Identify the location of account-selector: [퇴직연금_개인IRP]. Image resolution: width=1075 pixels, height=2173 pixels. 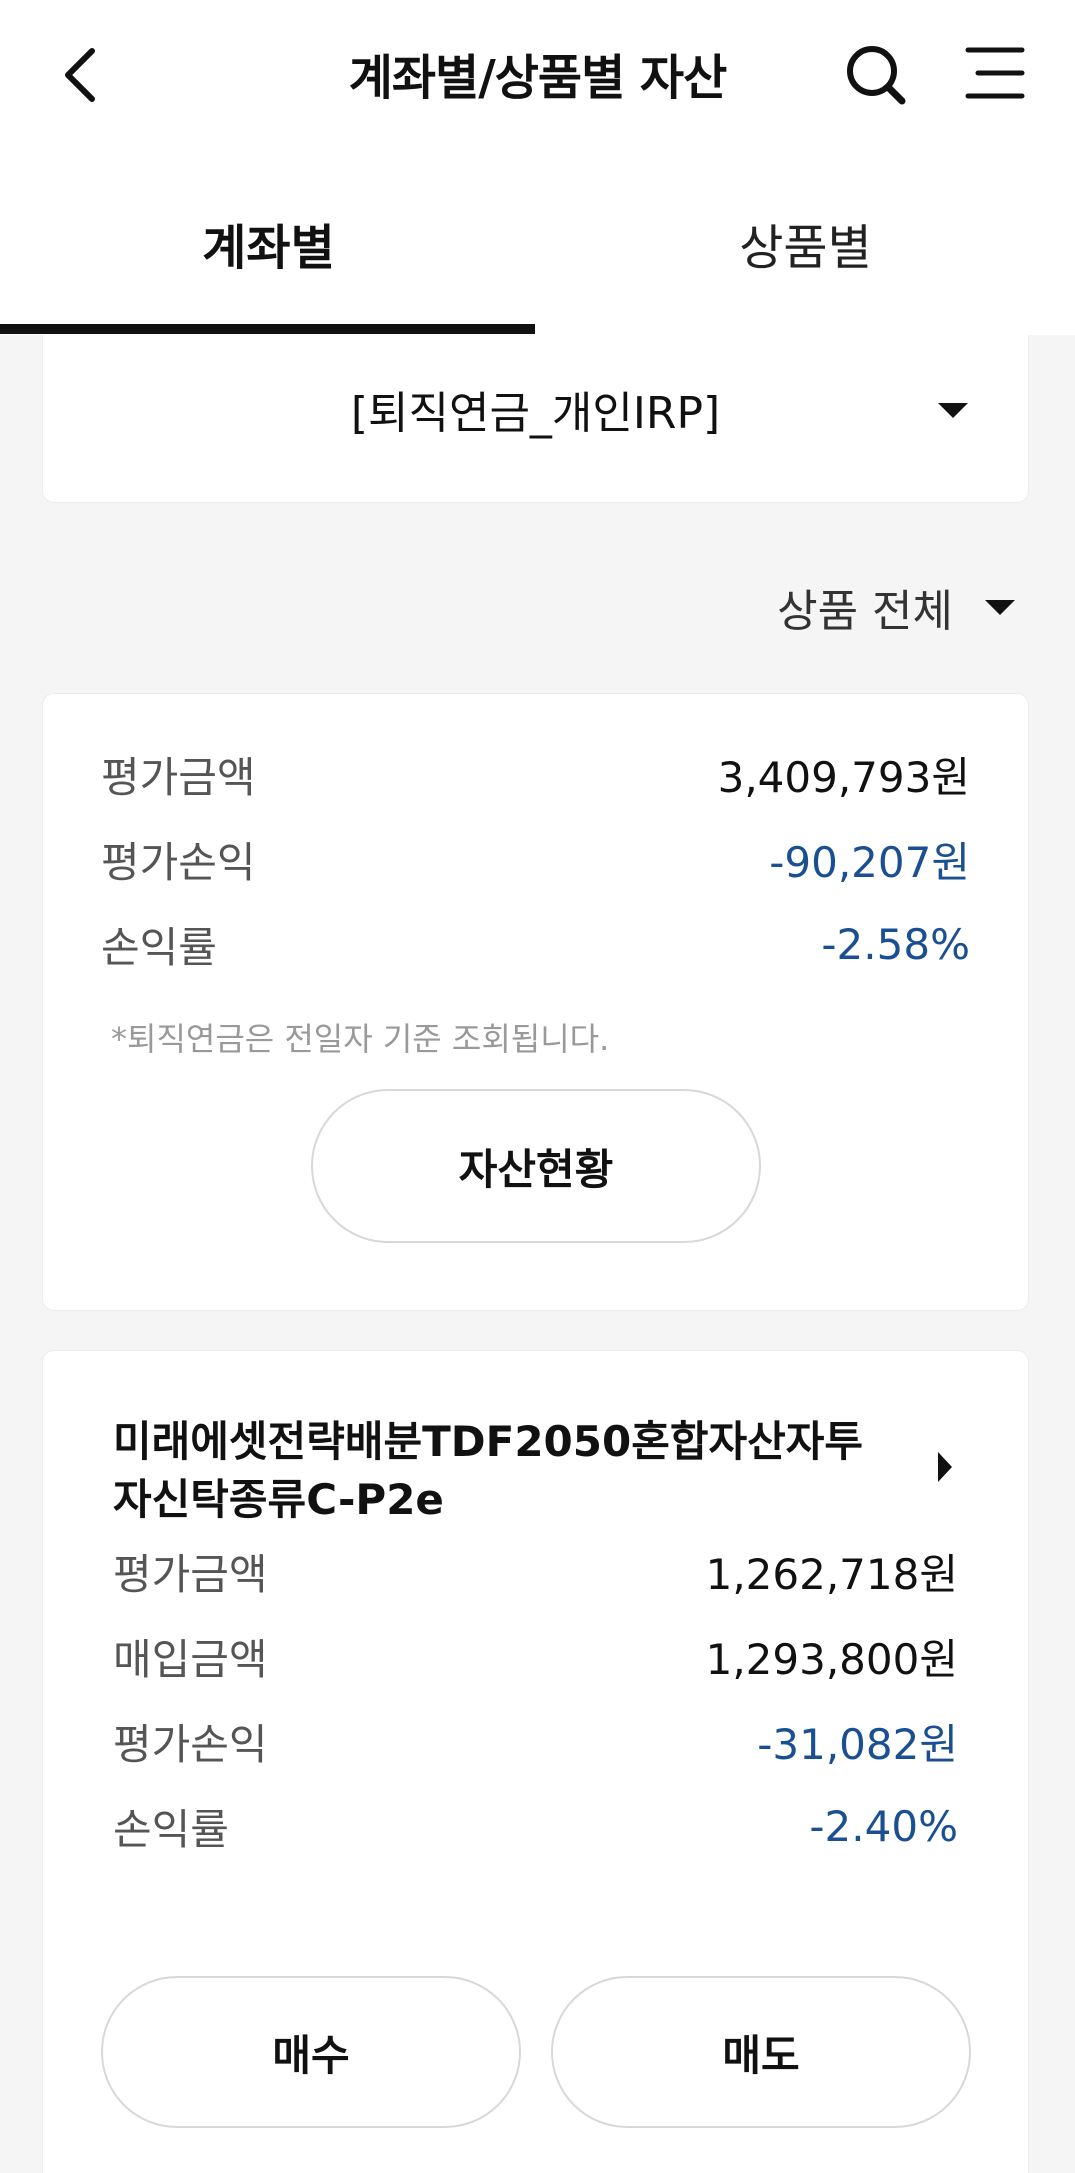
(535, 419).